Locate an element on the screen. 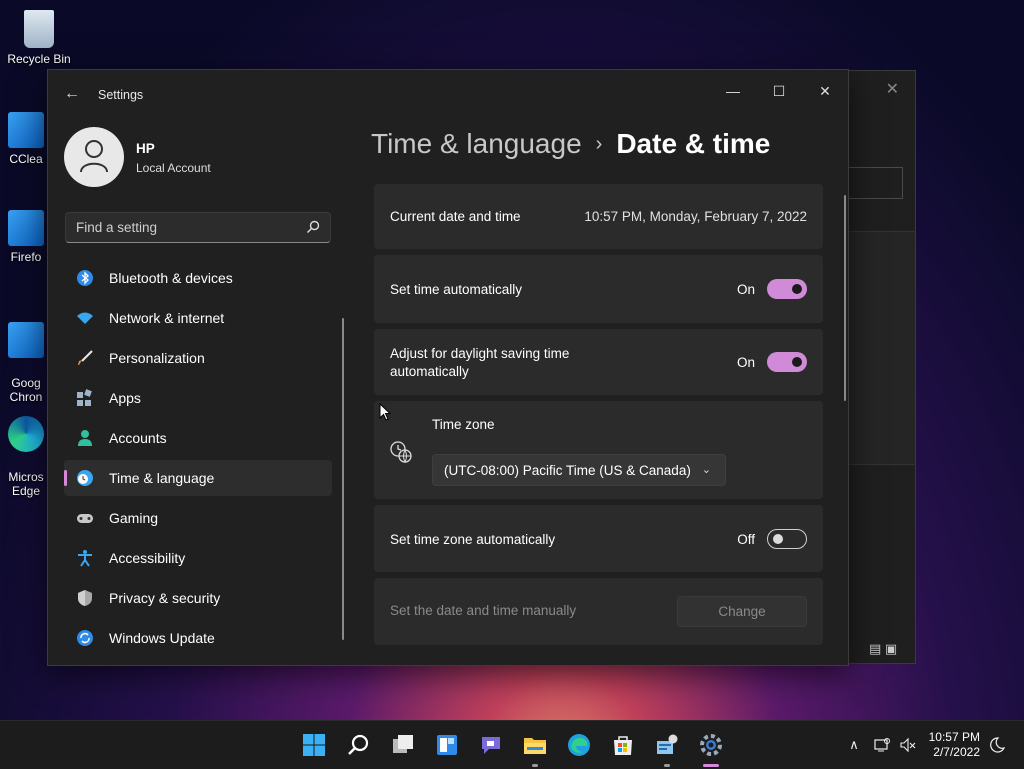 The height and width of the screenshot is (769, 1024). nav-label: Accounts is located at coordinates (138, 438).